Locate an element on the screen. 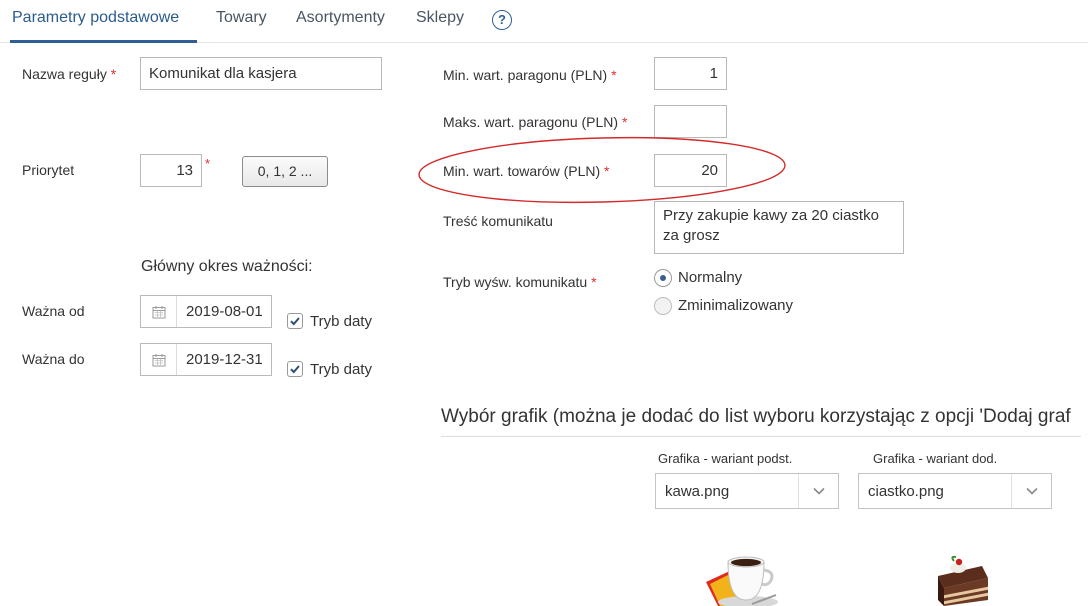 This screenshot has width=1088, height=606. rule-name-input: Komunikat dla kasjera is located at coordinates (261, 73).